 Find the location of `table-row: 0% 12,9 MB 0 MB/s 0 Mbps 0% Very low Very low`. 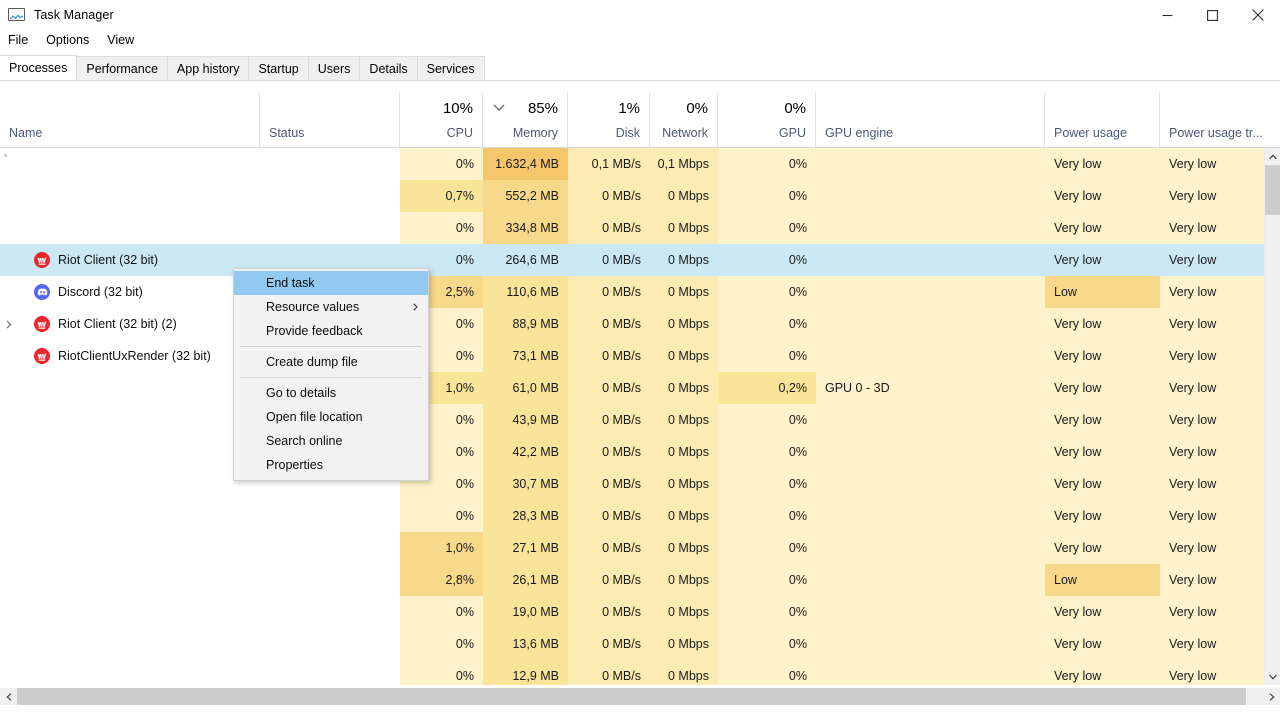

table-row: 0% 12,9 MB 0 MB/s 0 Mbps 0% Very low Very low is located at coordinates (632, 672).